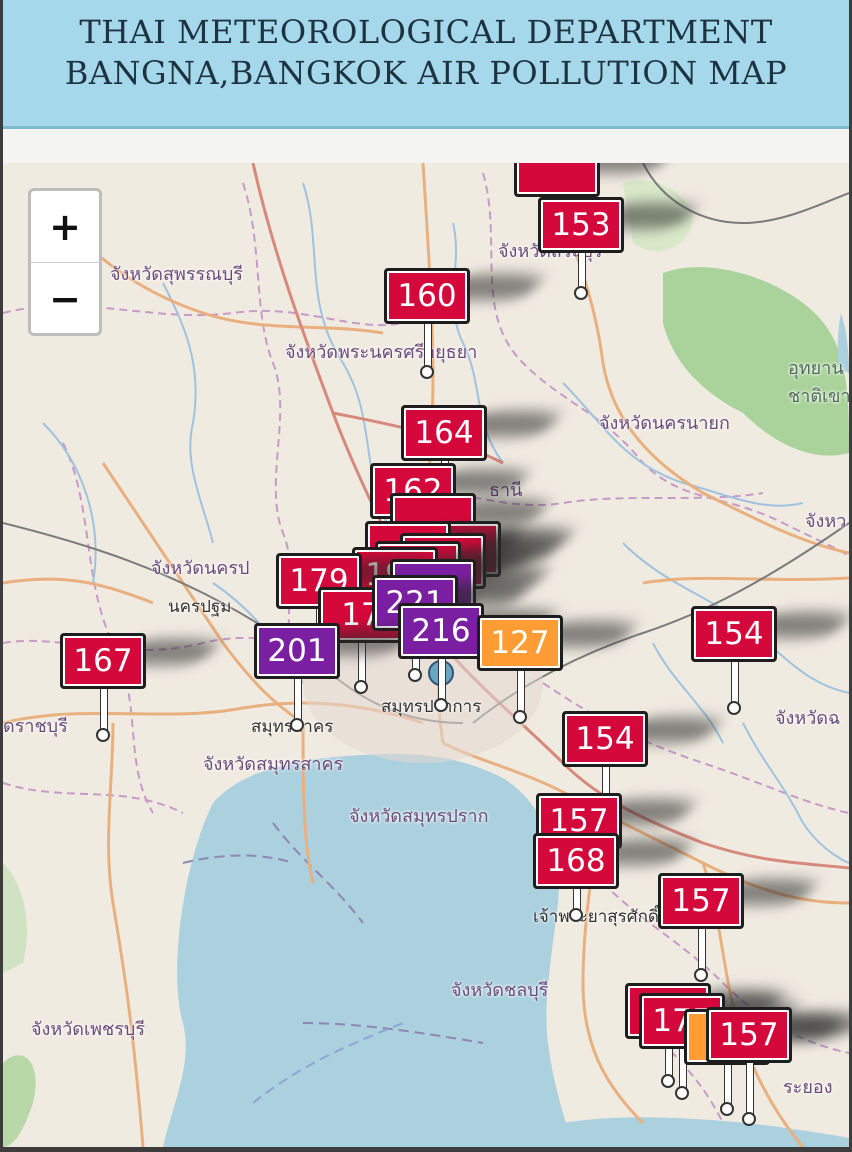  Describe the element at coordinates (381, 352) in the screenshot. I see `place-label-ayutthaya: จังหวัดพระนครศรีอยุธยา` at that location.